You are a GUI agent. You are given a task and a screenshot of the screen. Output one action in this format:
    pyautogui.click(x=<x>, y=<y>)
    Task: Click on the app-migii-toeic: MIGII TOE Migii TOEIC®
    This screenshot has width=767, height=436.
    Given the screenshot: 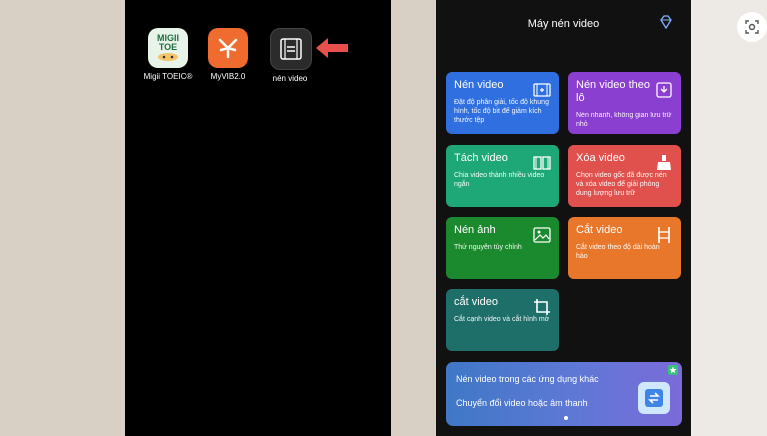 What is the action you would take?
    pyautogui.click(x=168, y=54)
    